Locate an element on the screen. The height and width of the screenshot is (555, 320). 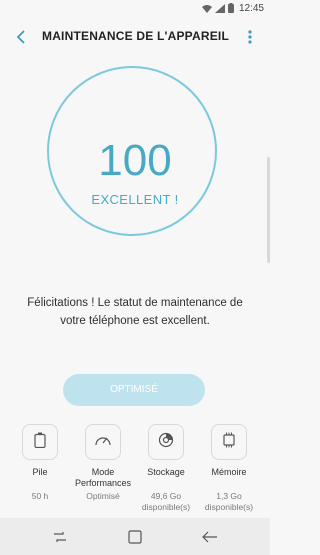
back-arrow-icon is located at coordinates (21, 37).